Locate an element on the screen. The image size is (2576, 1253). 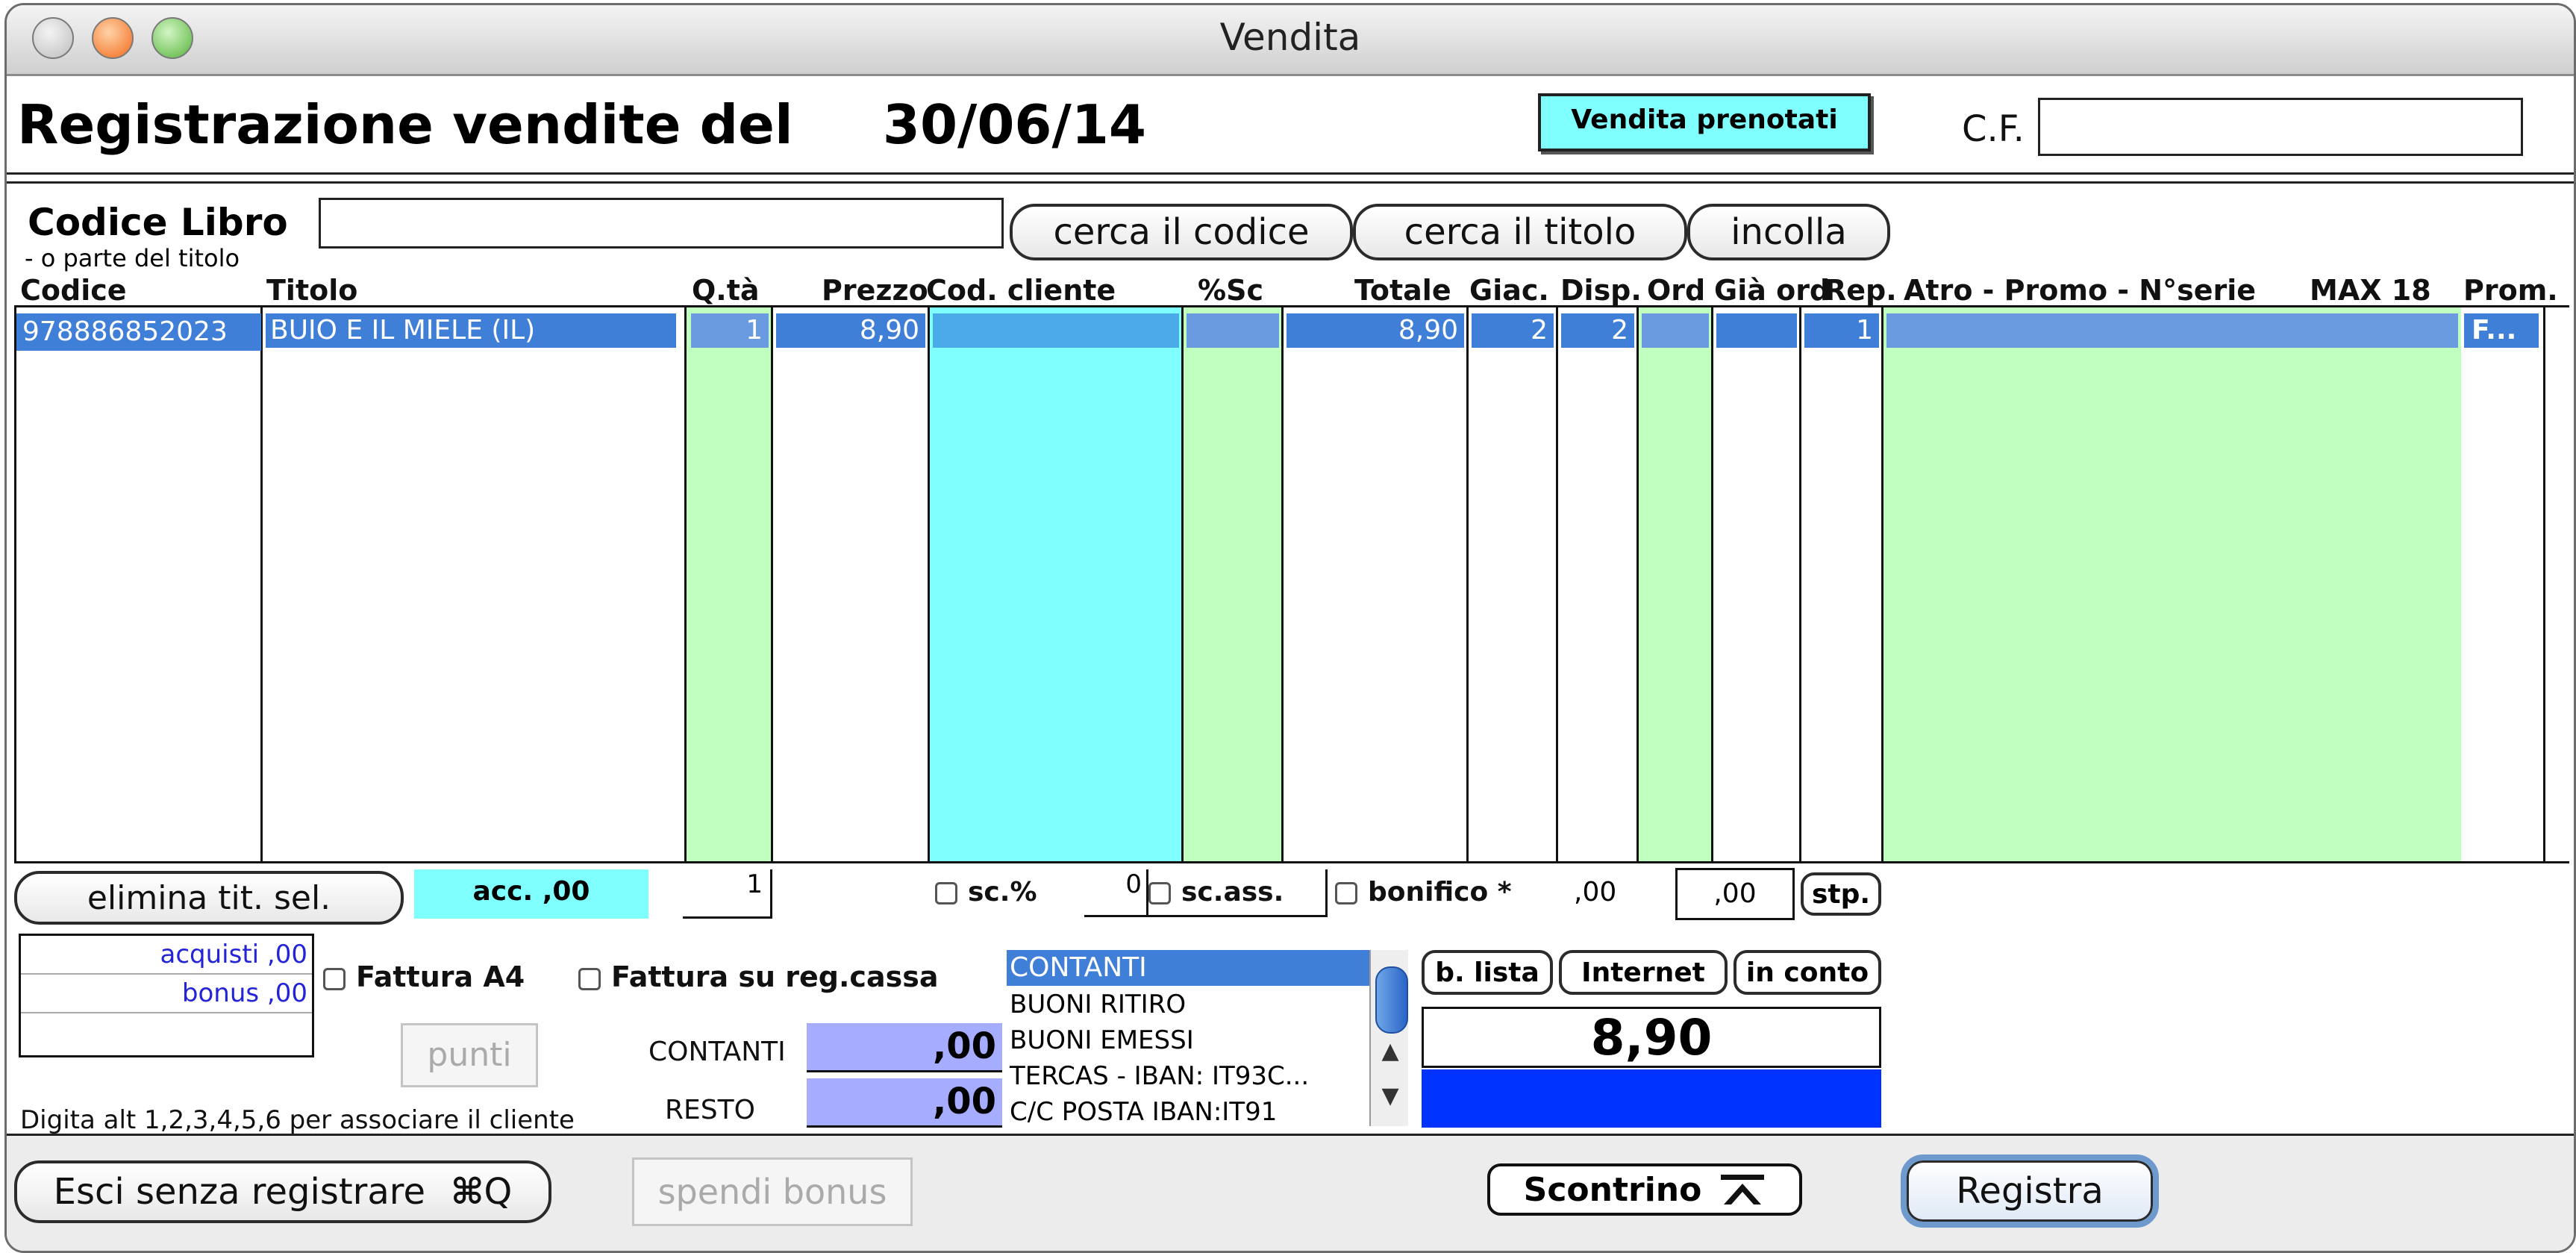
customer-box: acquisti ,00 bonus ,00 is located at coordinates (166, 995).